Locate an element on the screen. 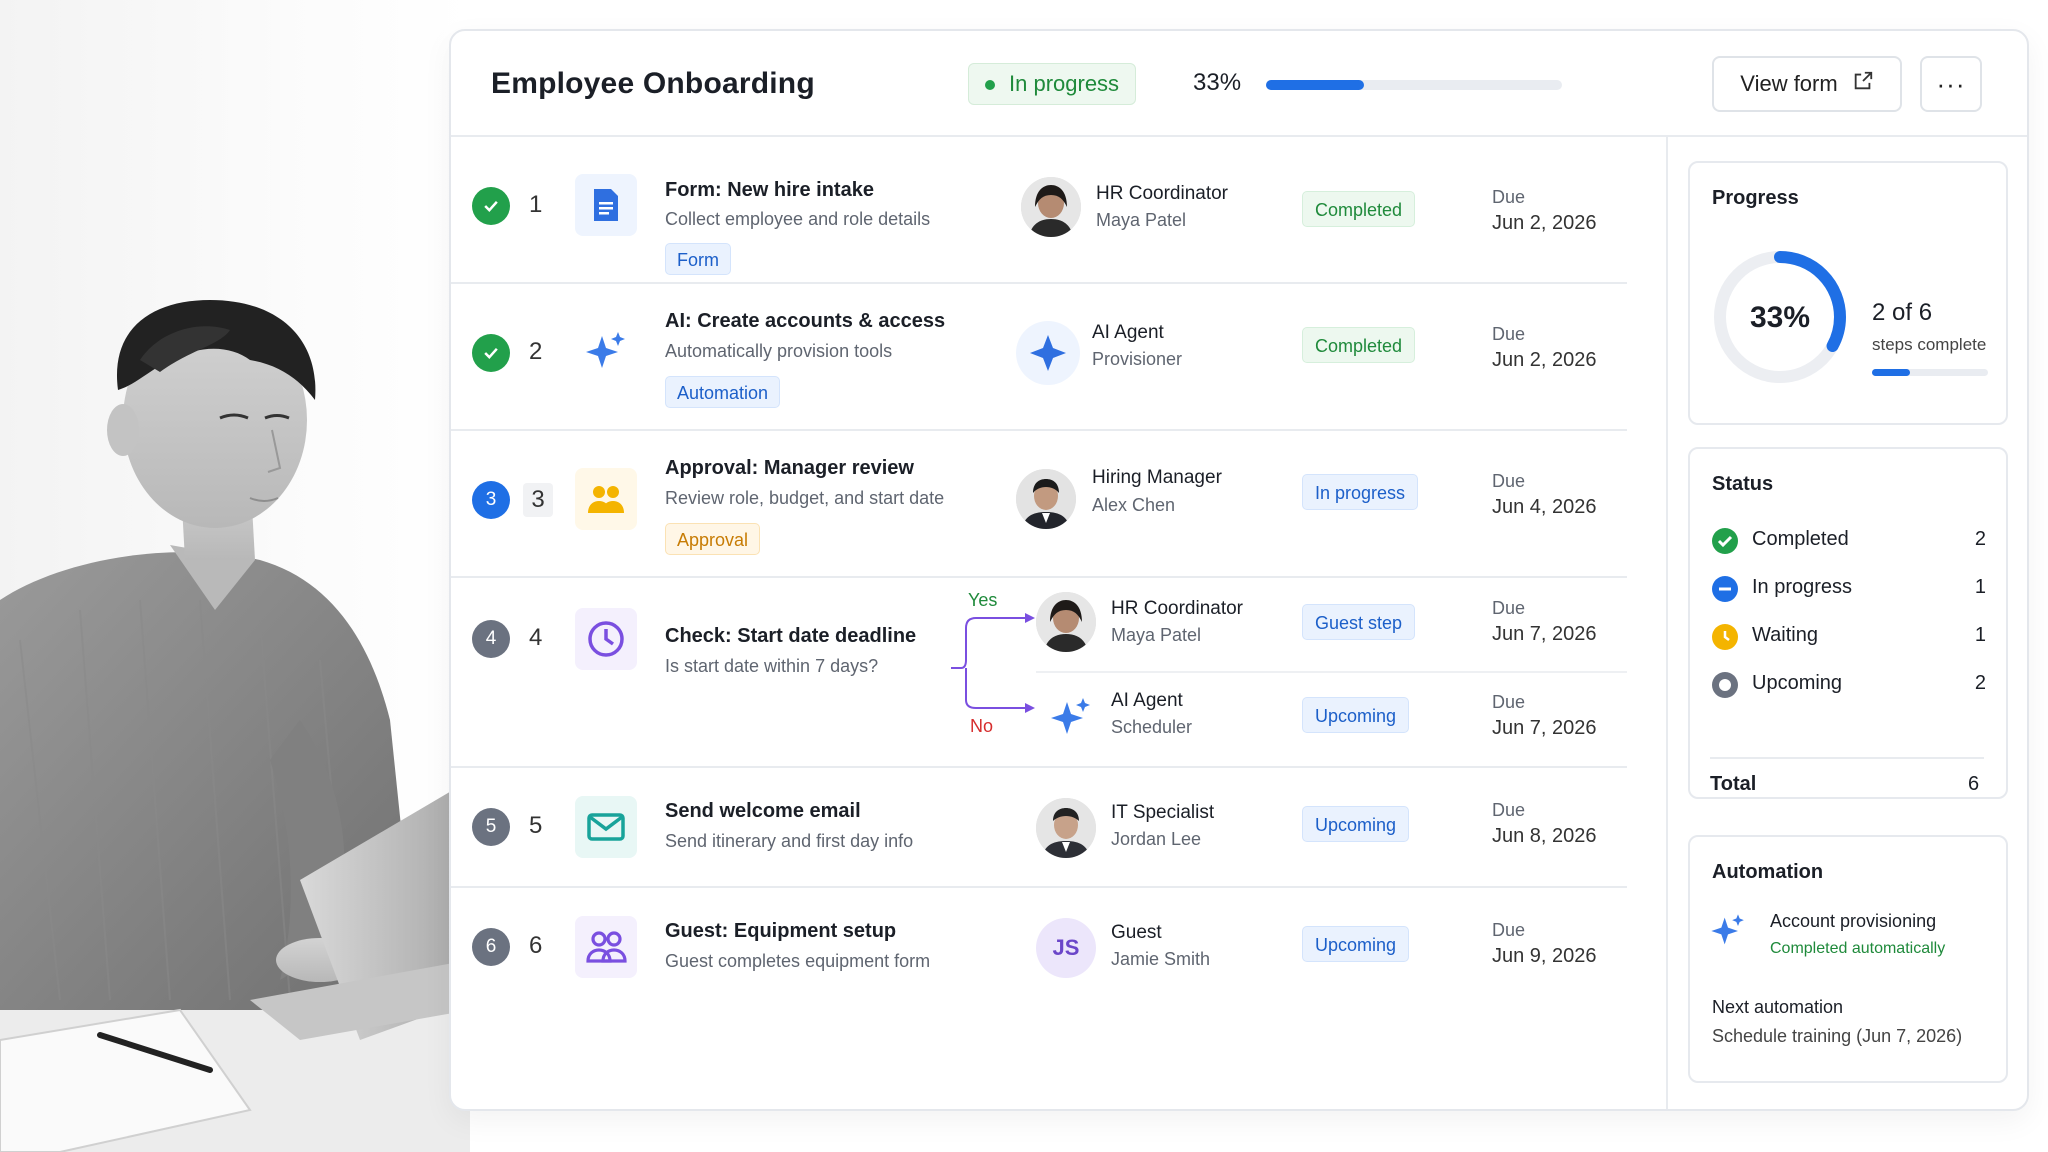  step-description: Send itinerary and first day info is located at coordinates (789, 841).